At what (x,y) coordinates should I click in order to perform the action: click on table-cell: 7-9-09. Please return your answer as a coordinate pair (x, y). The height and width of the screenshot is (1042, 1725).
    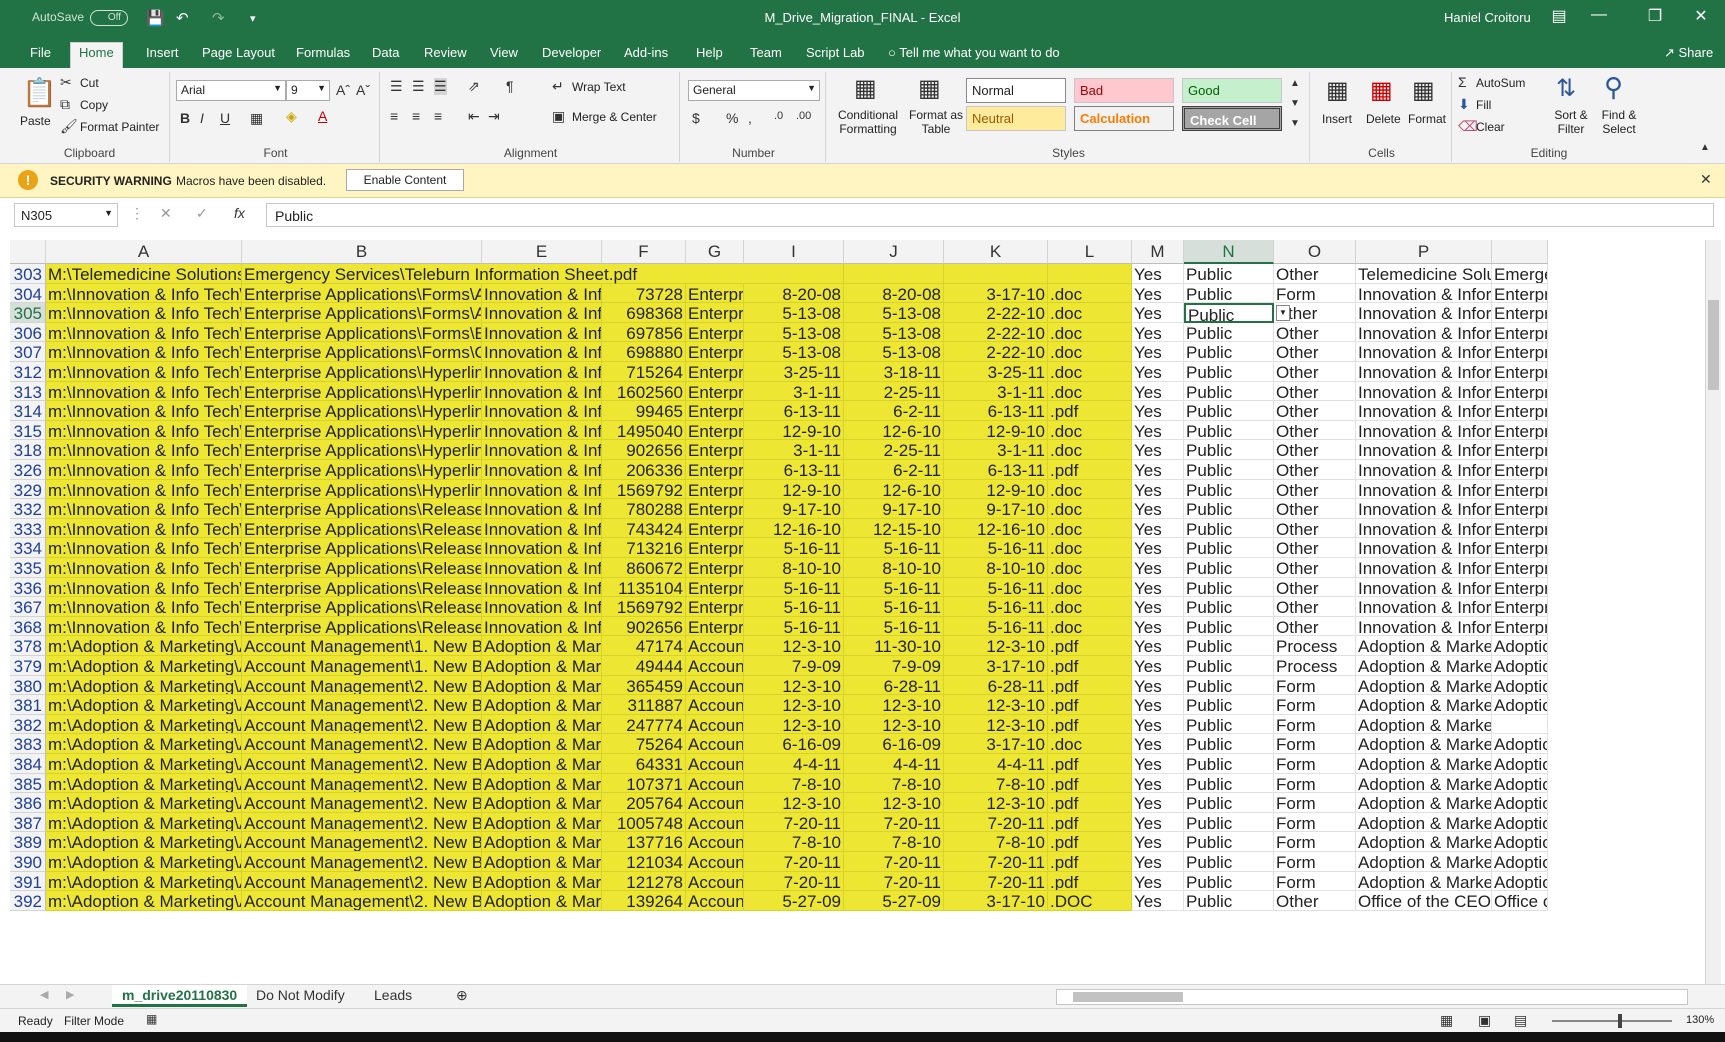
    Looking at the image, I should click on (894, 666).